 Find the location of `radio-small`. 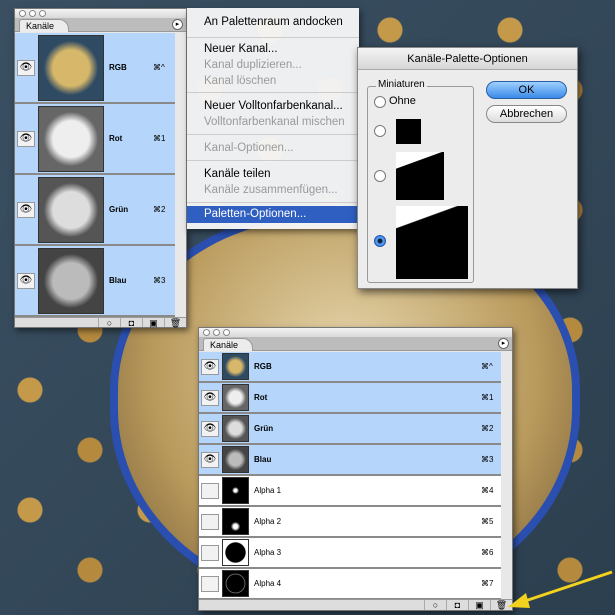

radio-small is located at coordinates (380, 131).